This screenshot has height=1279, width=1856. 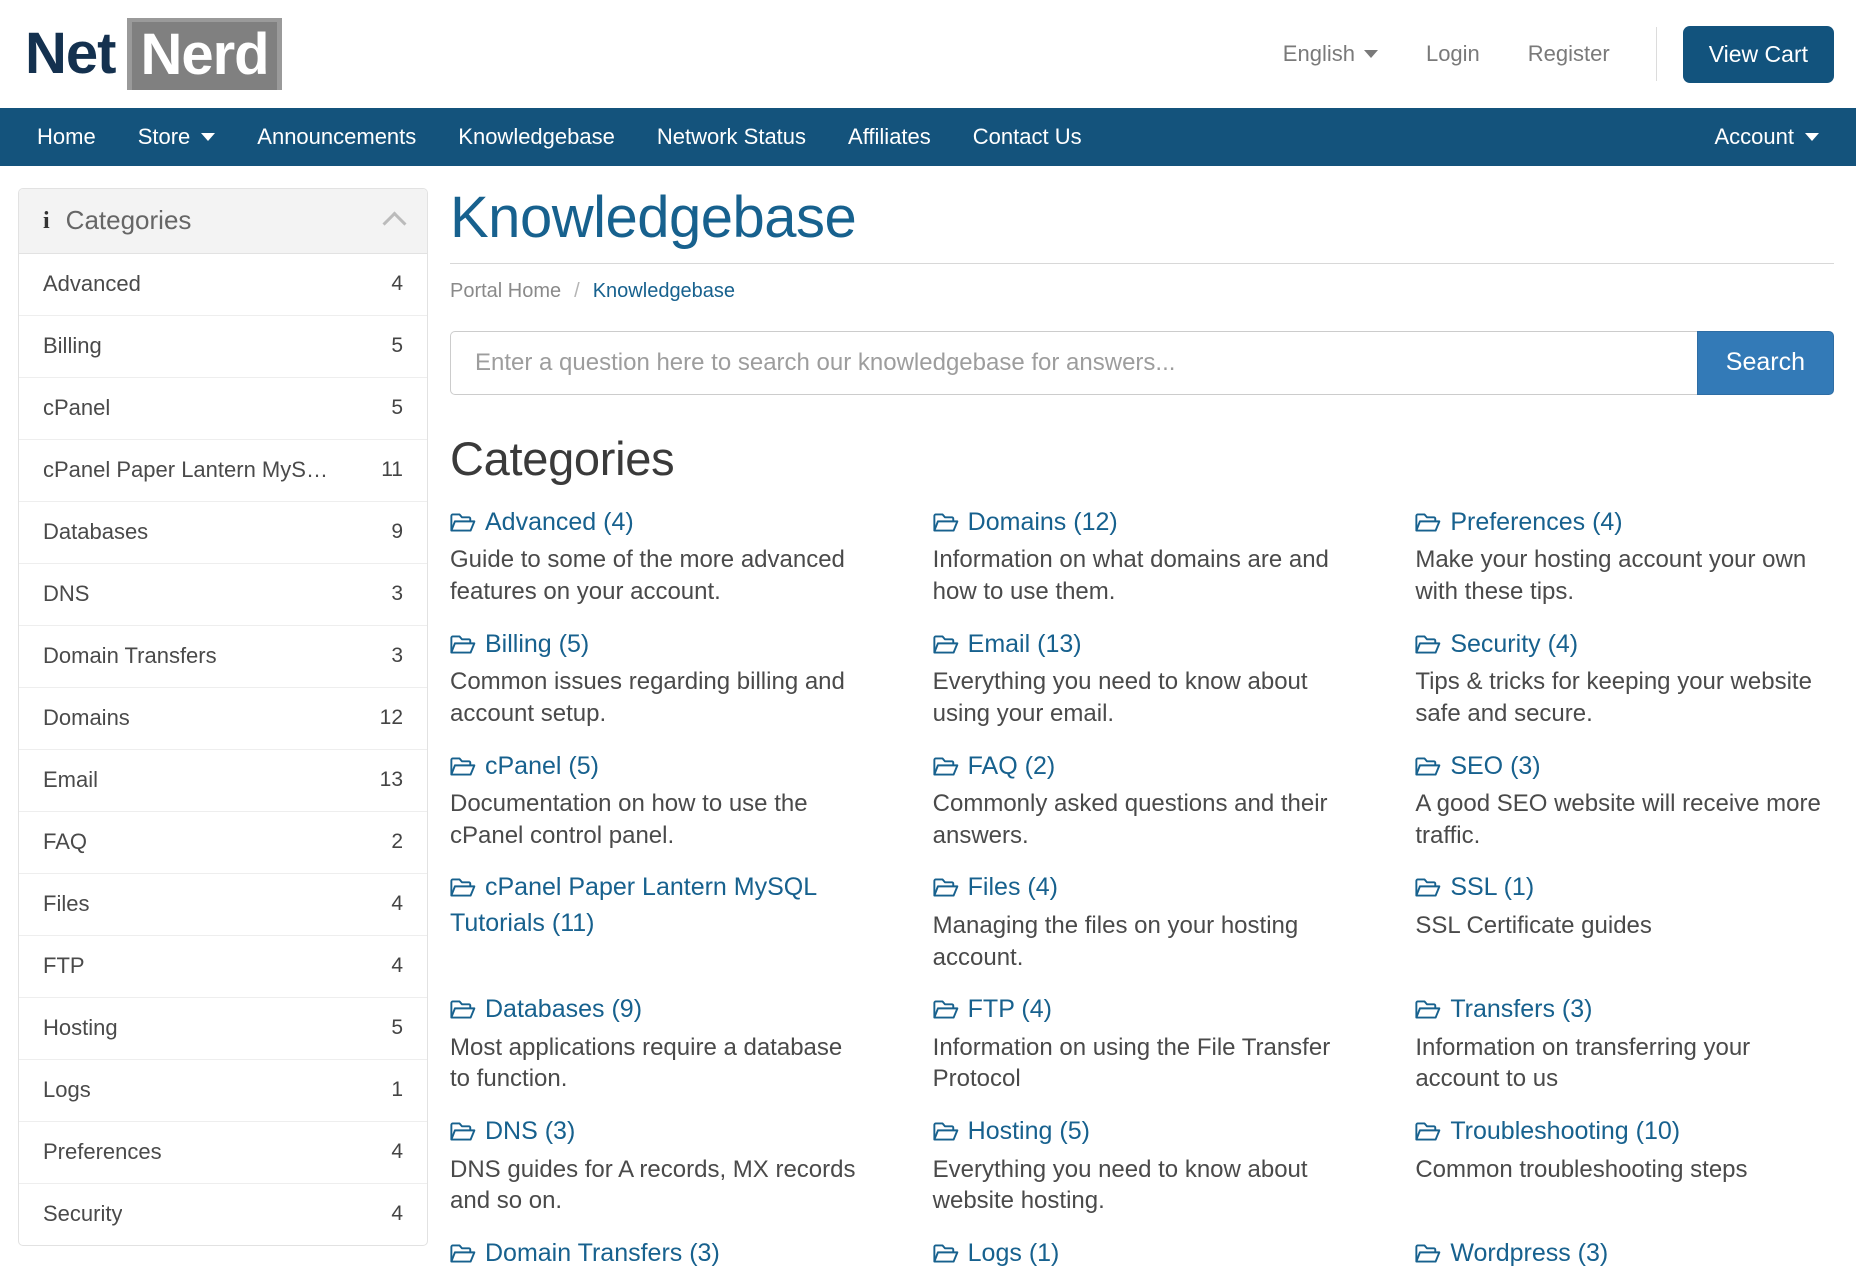 I want to click on category-link: Domains (12), so click(x=1142, y=525).